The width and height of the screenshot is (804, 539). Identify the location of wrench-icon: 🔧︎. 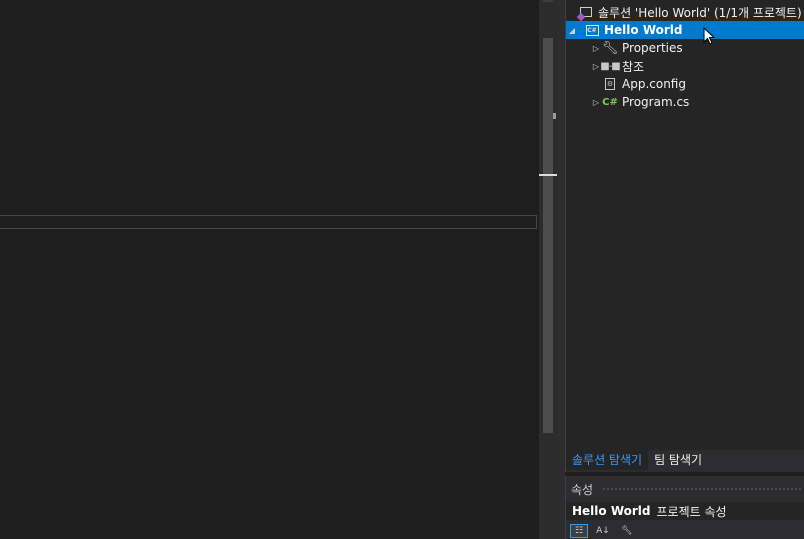
(610, 48).